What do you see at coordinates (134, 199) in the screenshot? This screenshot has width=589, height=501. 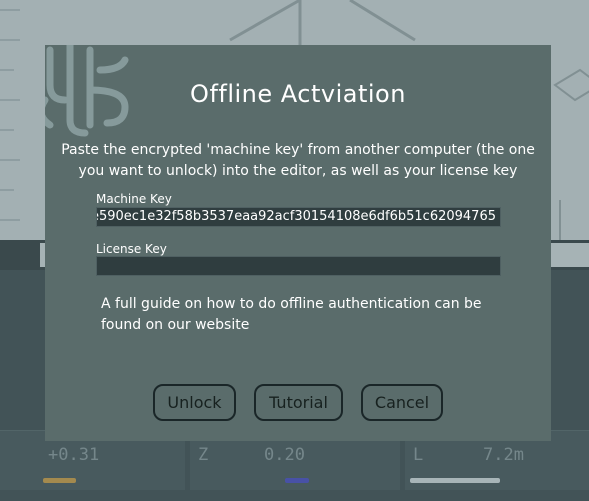 I see `machine-key-label: Machine Key` at bounding box center [134, 199].